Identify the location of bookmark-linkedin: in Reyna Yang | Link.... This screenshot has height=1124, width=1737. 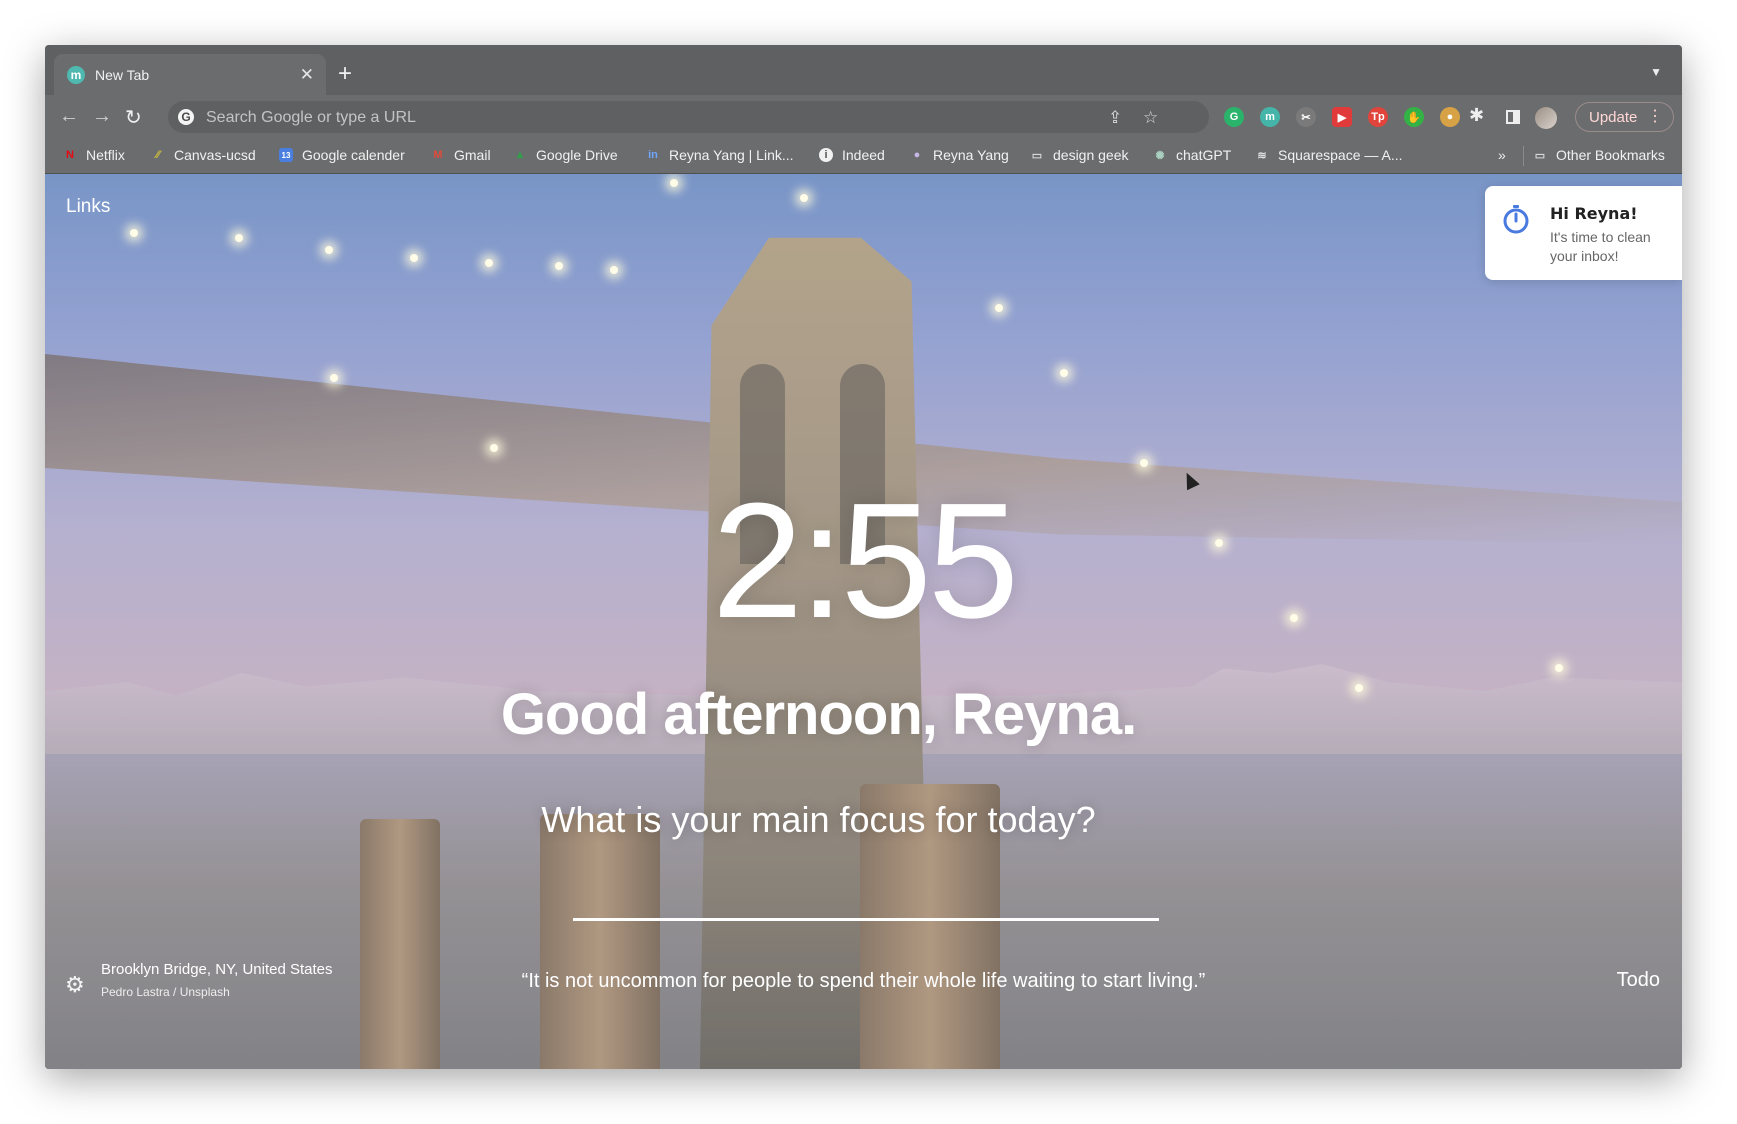
(720, 155).